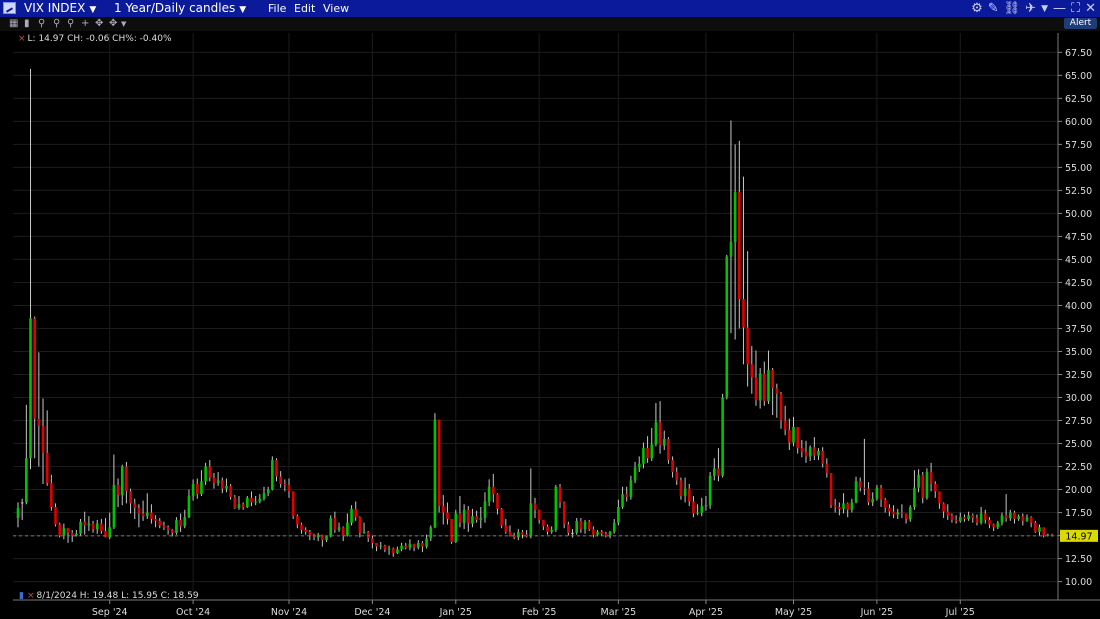 The height and width of the screenshot is (619, 1100). What do you see at coordinates (455, 612) in the screenshot?
I see `xtick-label: Jan '25` at bounding box center [455, 612].